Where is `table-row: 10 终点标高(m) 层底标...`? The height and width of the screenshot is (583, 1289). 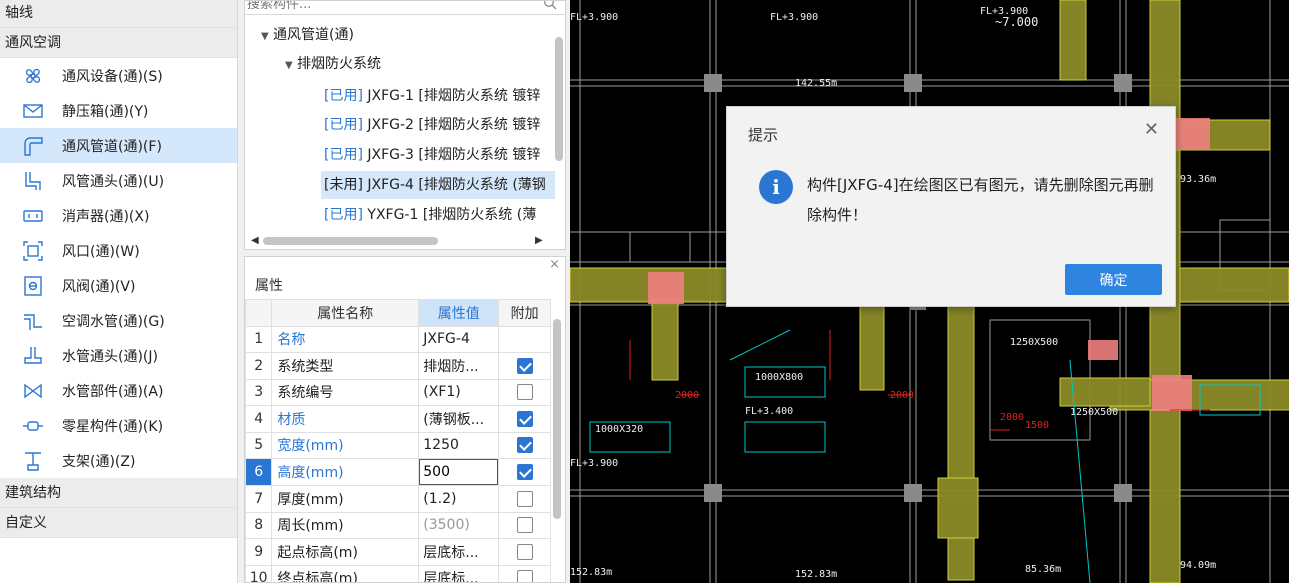 table-row: 10 终点标高(m) 层底标... is located at coordinates (398, 573).